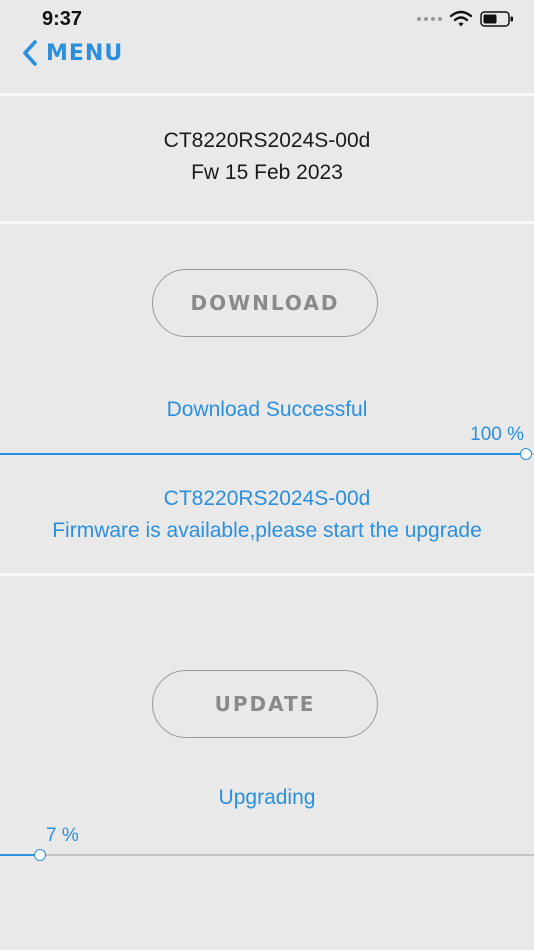 The image size is (534, 950). Describe the element at coordinates (265, 303) in the screenshot. I see `download-button: DOWNLOAD` at that location.